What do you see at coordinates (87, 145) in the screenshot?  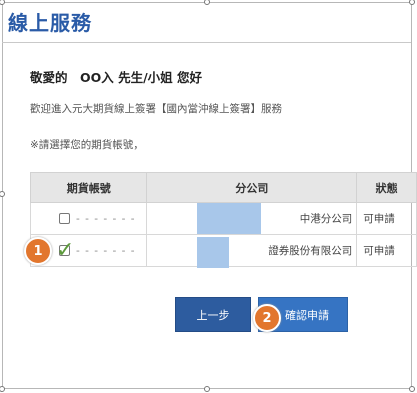 I see `select-account-note: ※請選擇您的期貨帳號，` at bounding box center [87, 145].